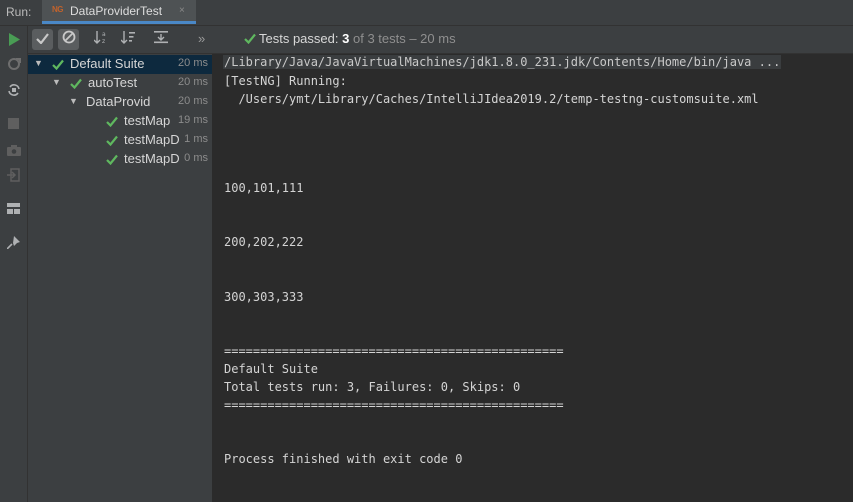 The height and width of the screenshot is (502, 853). What do you see at coordinates (13, 150) in the screenshot?
I see `screenshot-icon` at bounding box center [13, 150].